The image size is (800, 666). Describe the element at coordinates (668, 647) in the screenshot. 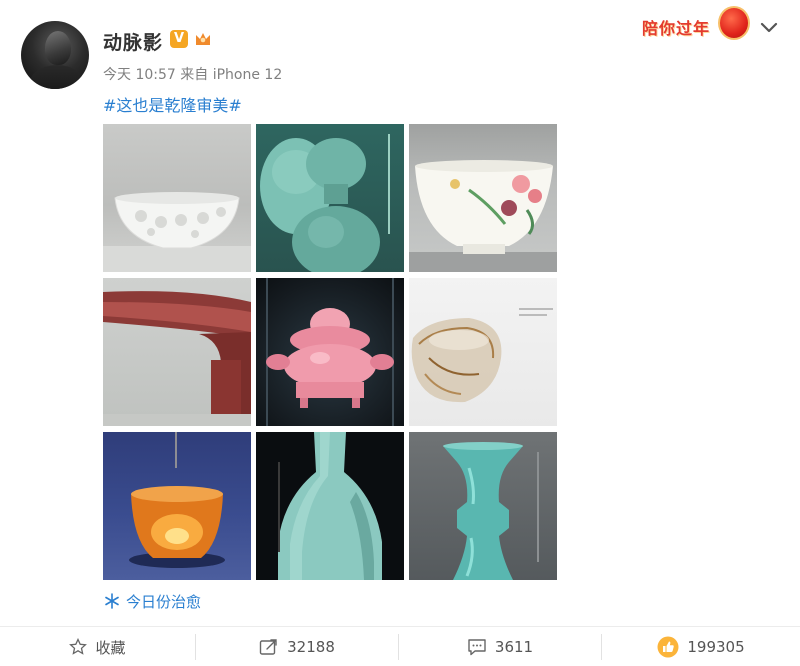

I see `like-icon` at that location.